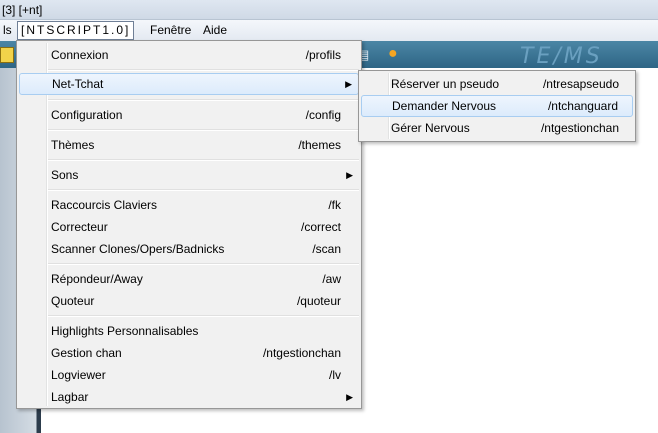 The height and width of the screenshot is (433, 658). I want to click on submenu-item-reserver-pseudo: Réserver un pseudo /ntresapseudo, so click(497, 84).